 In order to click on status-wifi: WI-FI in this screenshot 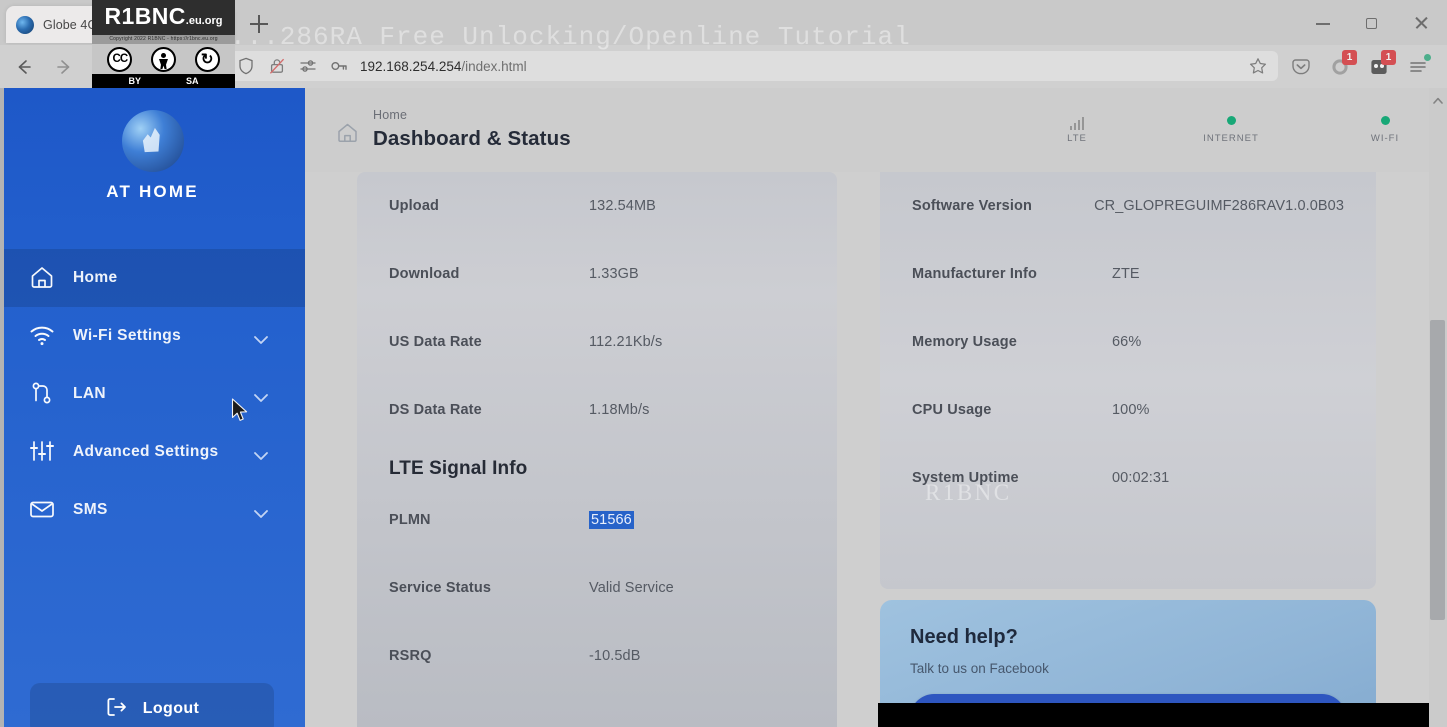, I will do `click(1385, 127)`.